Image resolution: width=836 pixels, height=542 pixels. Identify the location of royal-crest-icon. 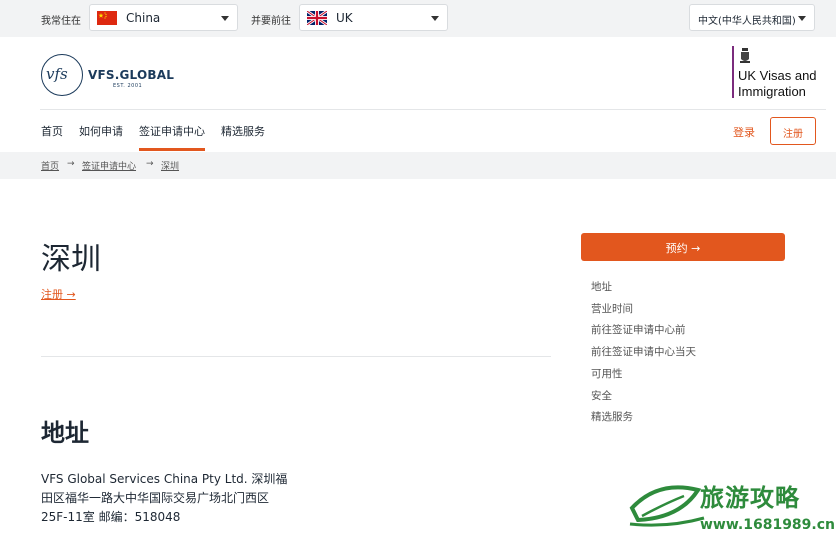
(745, 55).